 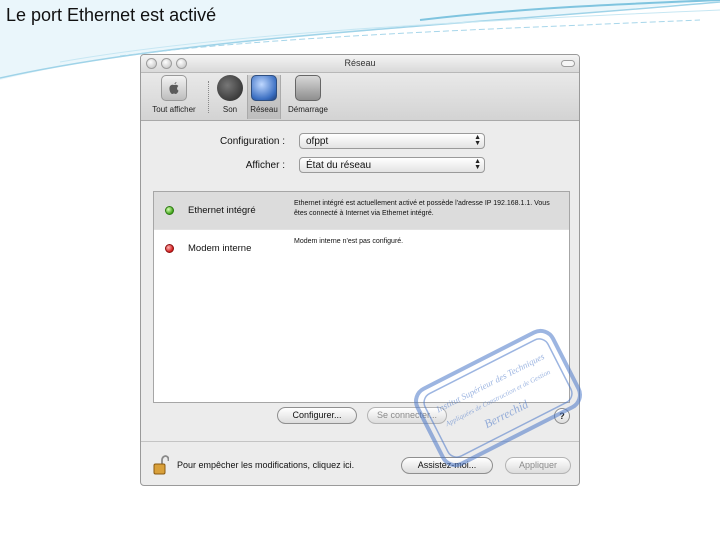 I want to click on apple-icon, so click(x=174, y=88).